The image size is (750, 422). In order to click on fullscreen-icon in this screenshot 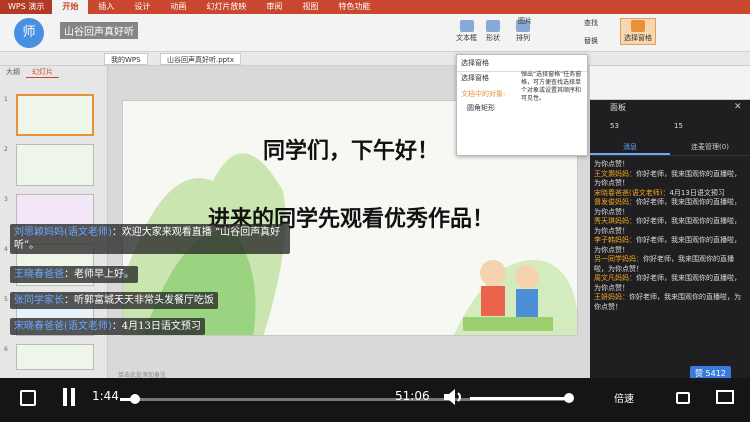, I will do `click(725, 397)`.